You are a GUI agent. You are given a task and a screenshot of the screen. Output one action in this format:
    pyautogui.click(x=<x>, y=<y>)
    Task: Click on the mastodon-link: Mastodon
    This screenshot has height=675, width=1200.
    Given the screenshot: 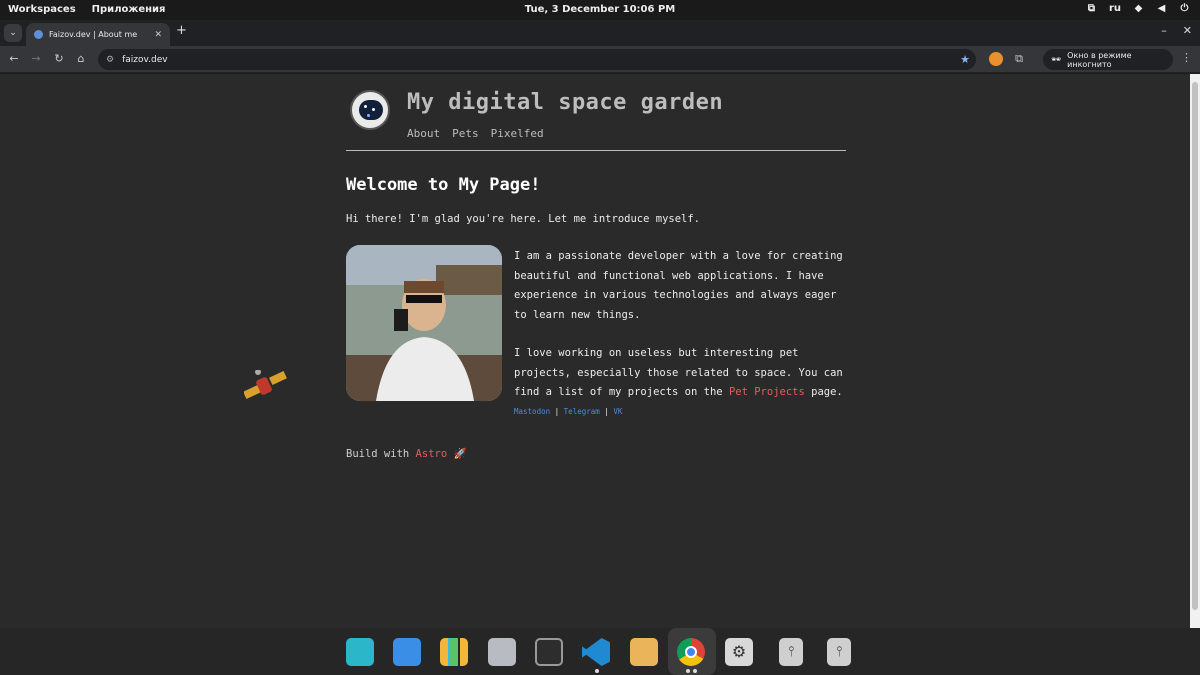 What is the action you would take?
    pyautogui.click(x=532, y=411)
    